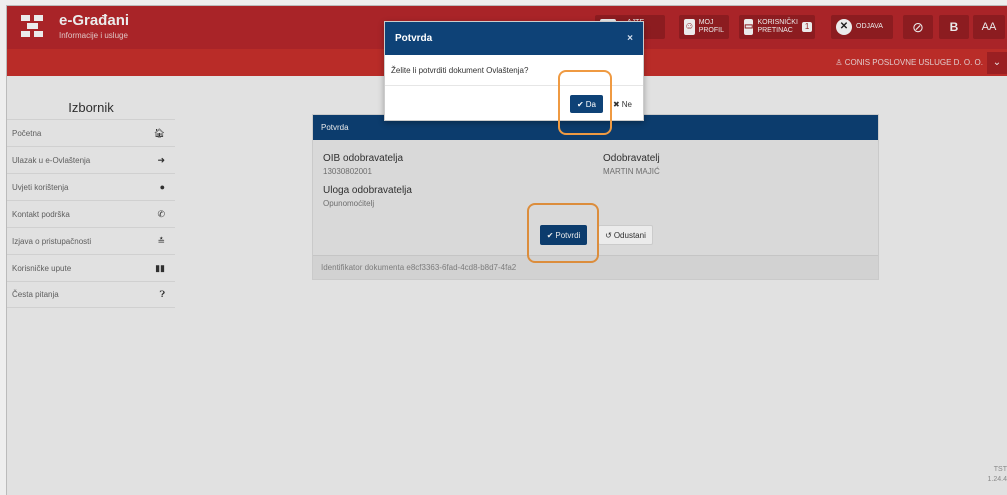  I want to click on no-label: Ne, so click(626, 104).